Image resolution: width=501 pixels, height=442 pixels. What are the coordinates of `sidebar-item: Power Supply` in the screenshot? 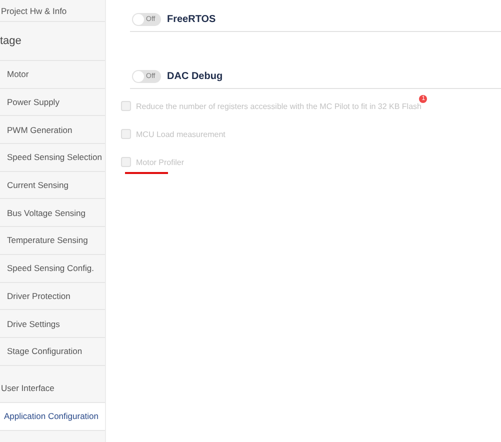 It's located at (52, 102).